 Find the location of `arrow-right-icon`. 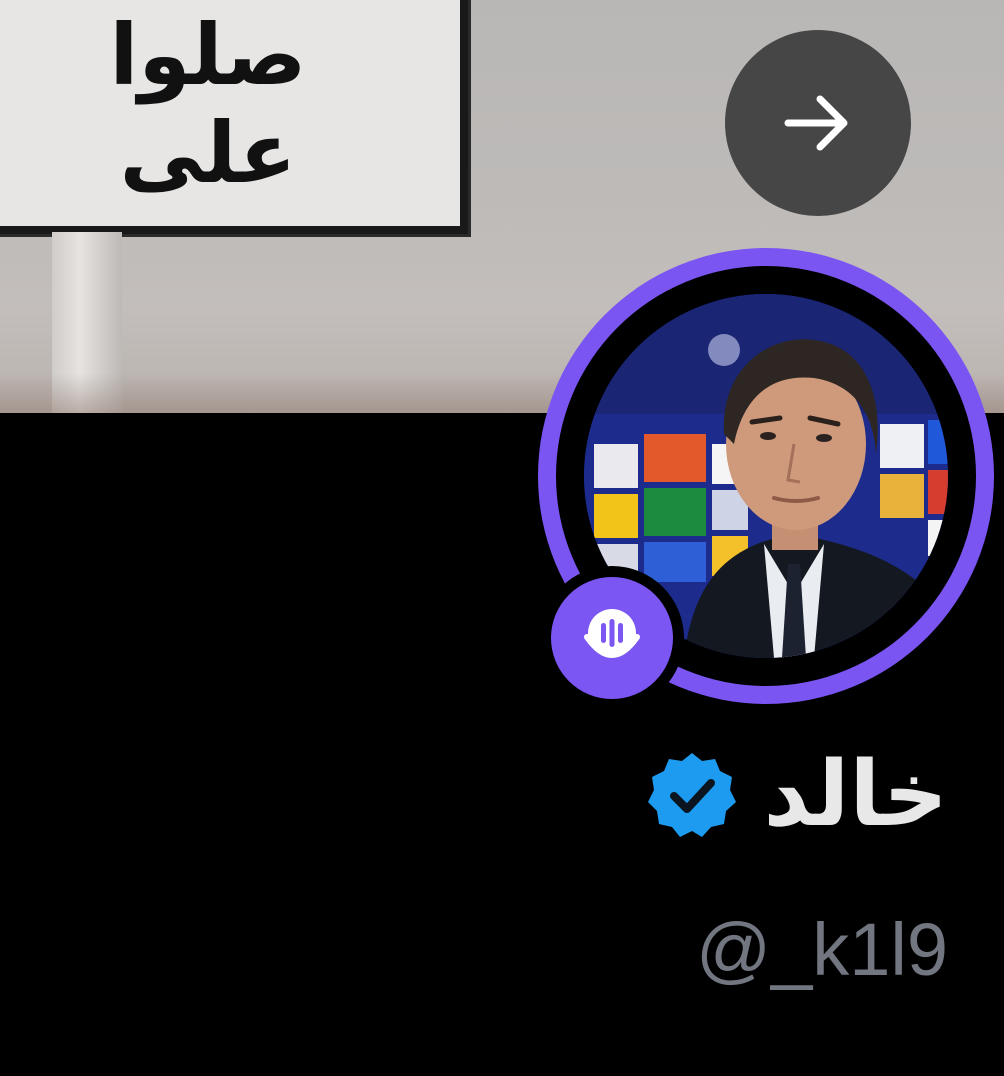

arrow-right-icon is located at coordinates (816, 123).